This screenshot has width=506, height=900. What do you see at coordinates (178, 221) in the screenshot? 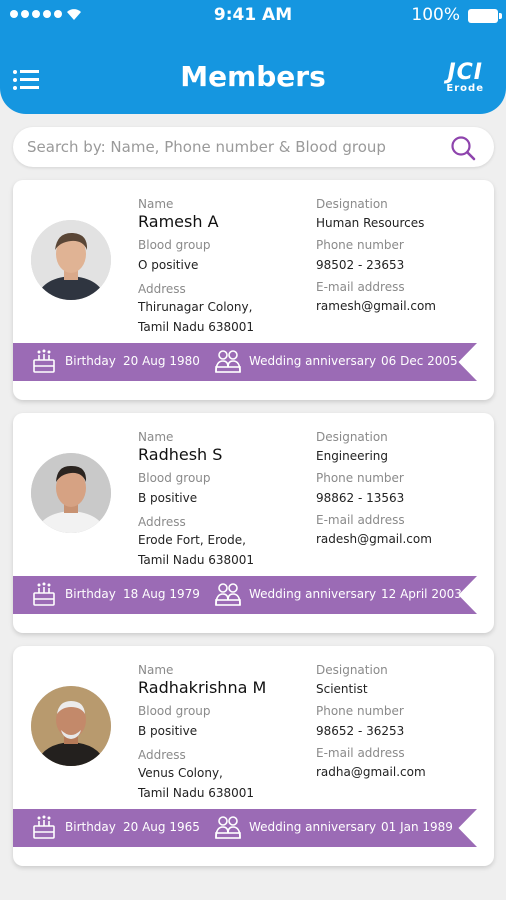
I see `member-name: Ramesh A` at bounding box center [178, 221].